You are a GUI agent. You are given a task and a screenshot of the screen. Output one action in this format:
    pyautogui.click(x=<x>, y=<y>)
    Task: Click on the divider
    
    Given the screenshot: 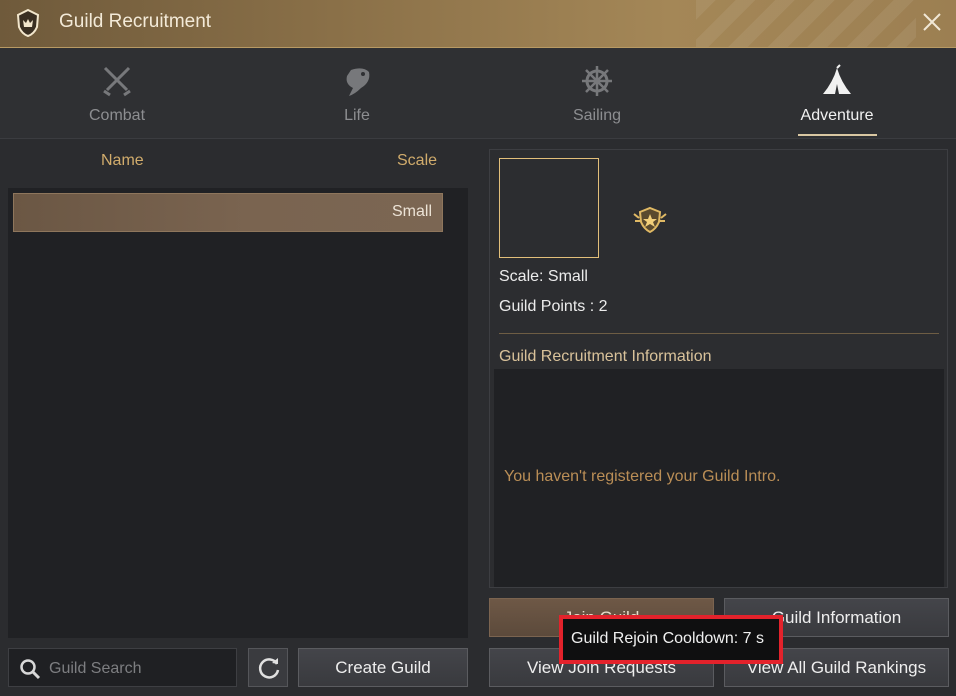 What is the action you would take?
    pyautogui.click(x=719, y=333)
    